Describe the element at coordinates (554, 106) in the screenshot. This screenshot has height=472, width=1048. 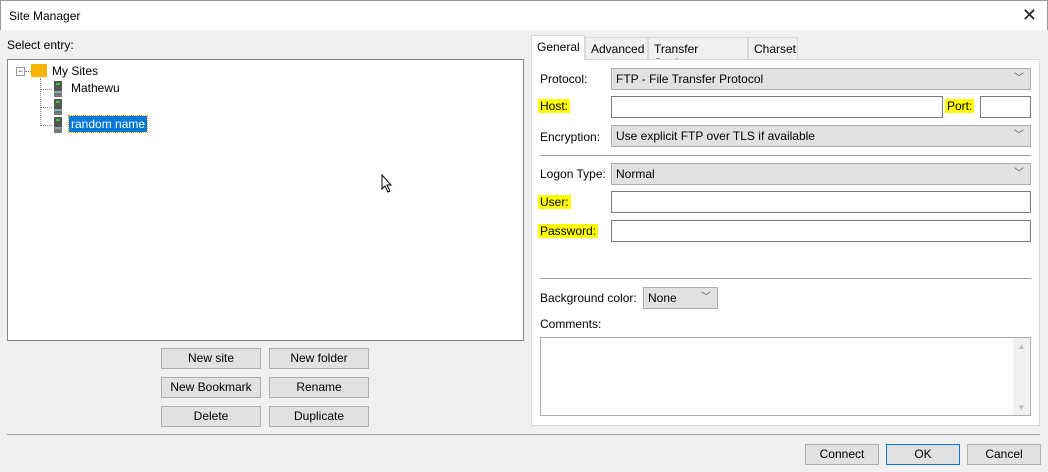
I see `host-label: Host:` at that location.